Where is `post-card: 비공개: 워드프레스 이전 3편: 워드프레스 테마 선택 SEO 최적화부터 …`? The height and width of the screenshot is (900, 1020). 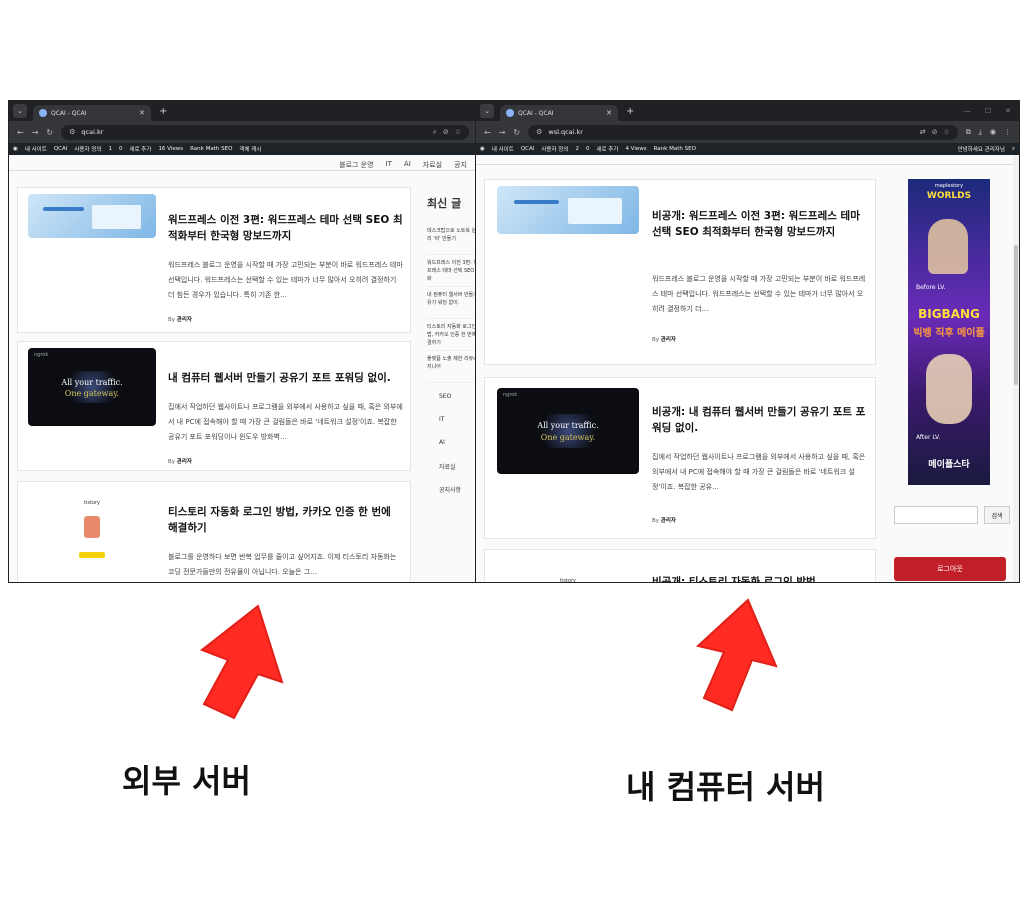 post-card: 비공개: 워드프레스 이전 3편: 워드프레스 테마 선택 SEO 최적화부터 … is located at coordinates (680, 272).